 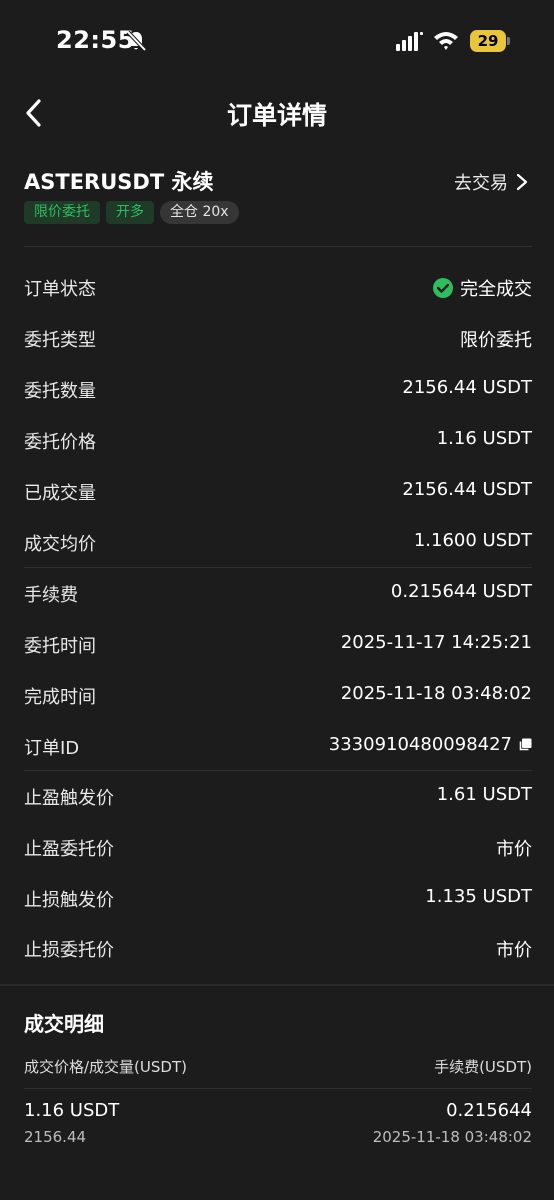 I want to click on field-filled-quantity: 已成交量 2156.44 USDT, so click(x=278, y=491).